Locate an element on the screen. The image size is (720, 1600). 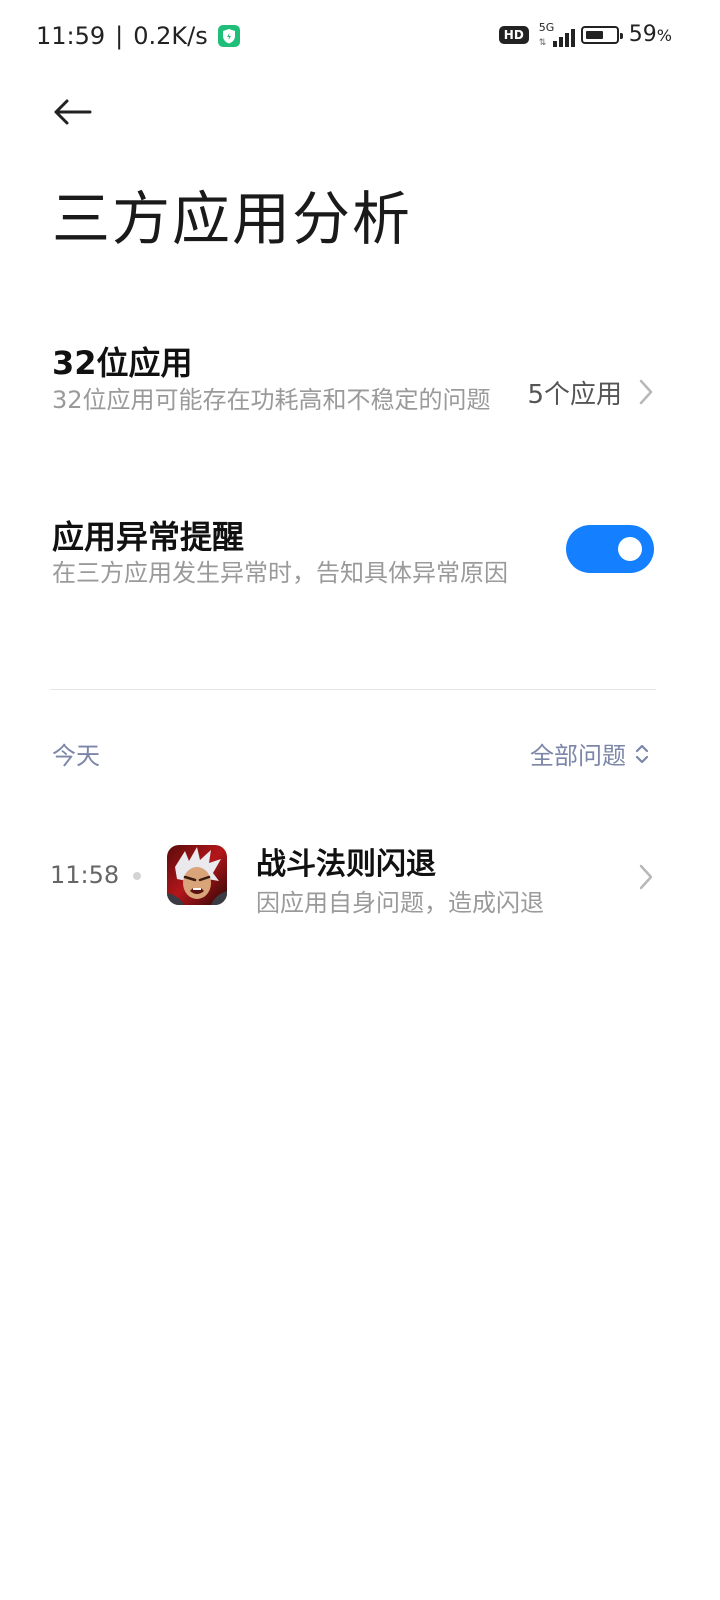
bit32-apps-item: 32位应用 32位应用可能存在功耗高和不稳定的问题 5个应用 is located at coordinates (360, 390).